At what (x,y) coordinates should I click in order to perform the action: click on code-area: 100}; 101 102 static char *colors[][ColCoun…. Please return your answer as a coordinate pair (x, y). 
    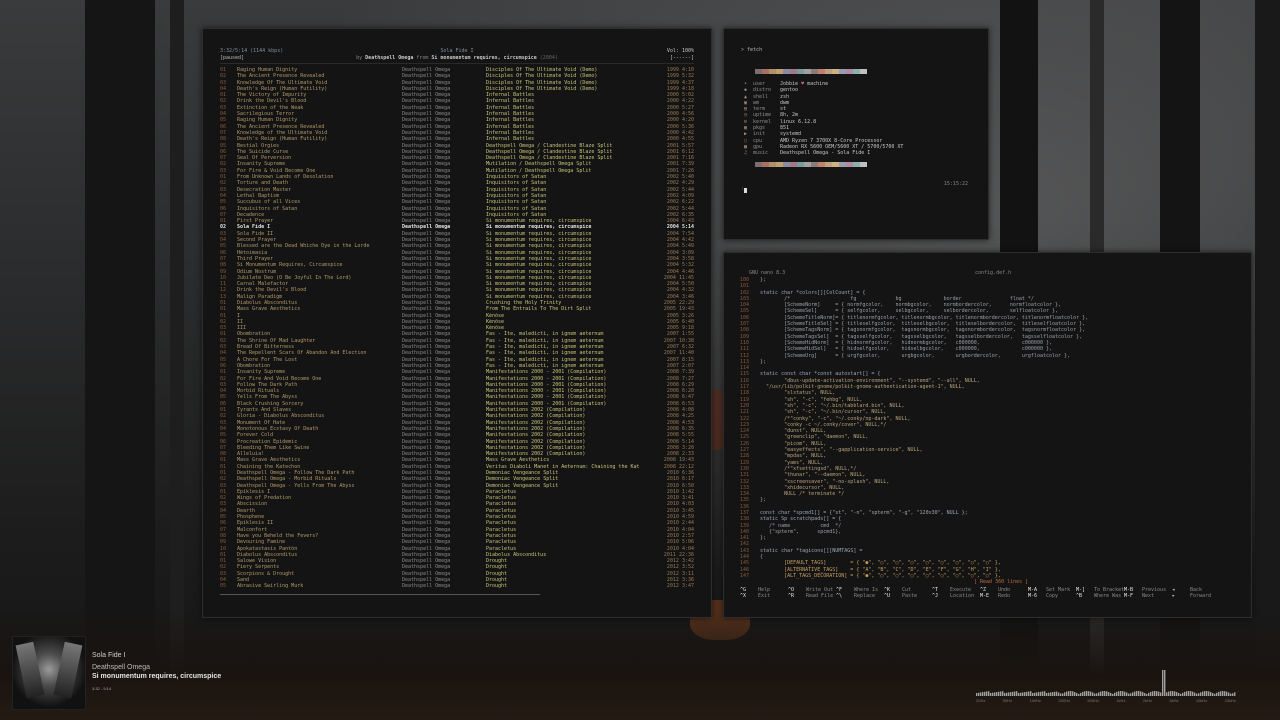
    Looking at the image, I should click on (914, 428).